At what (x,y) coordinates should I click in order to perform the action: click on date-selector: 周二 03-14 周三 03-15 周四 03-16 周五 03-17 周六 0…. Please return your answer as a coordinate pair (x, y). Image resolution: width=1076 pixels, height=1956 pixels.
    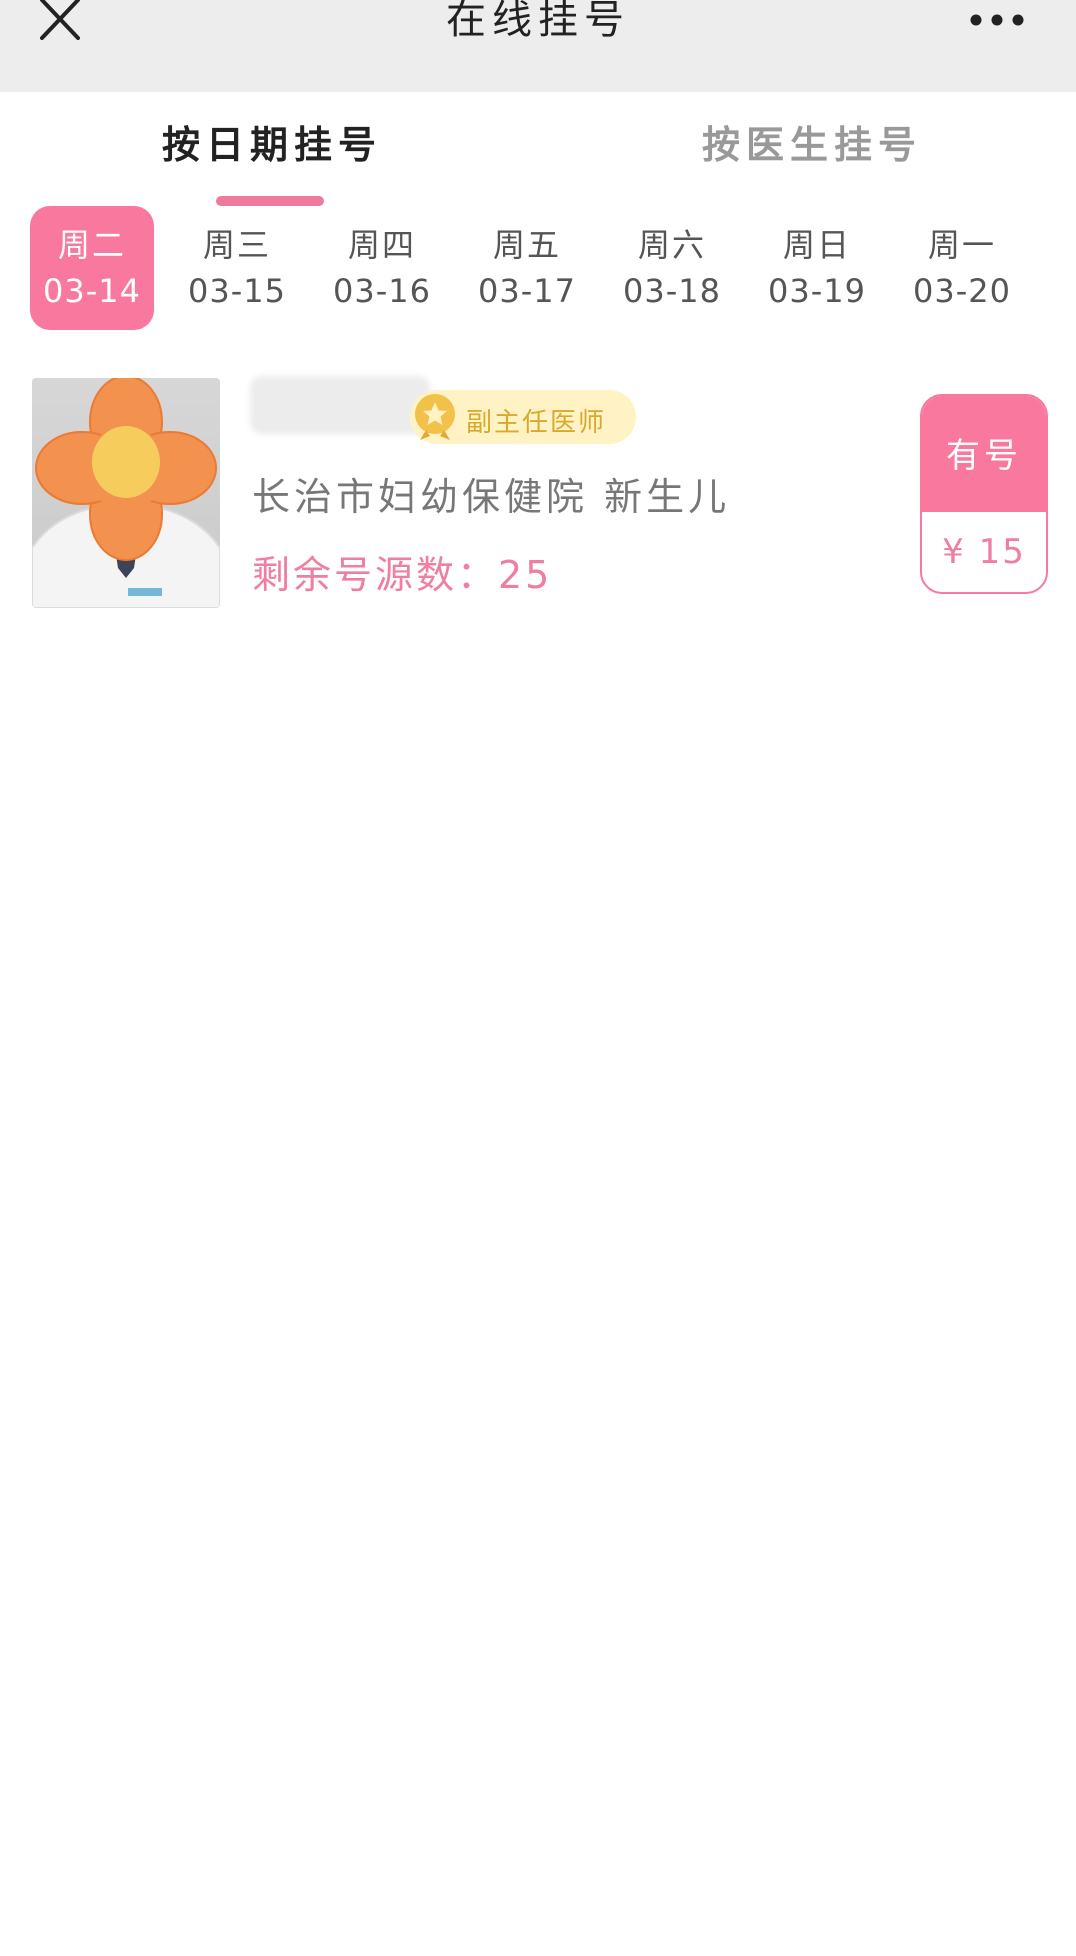
    Looking at the image, I should click on (538, 268).